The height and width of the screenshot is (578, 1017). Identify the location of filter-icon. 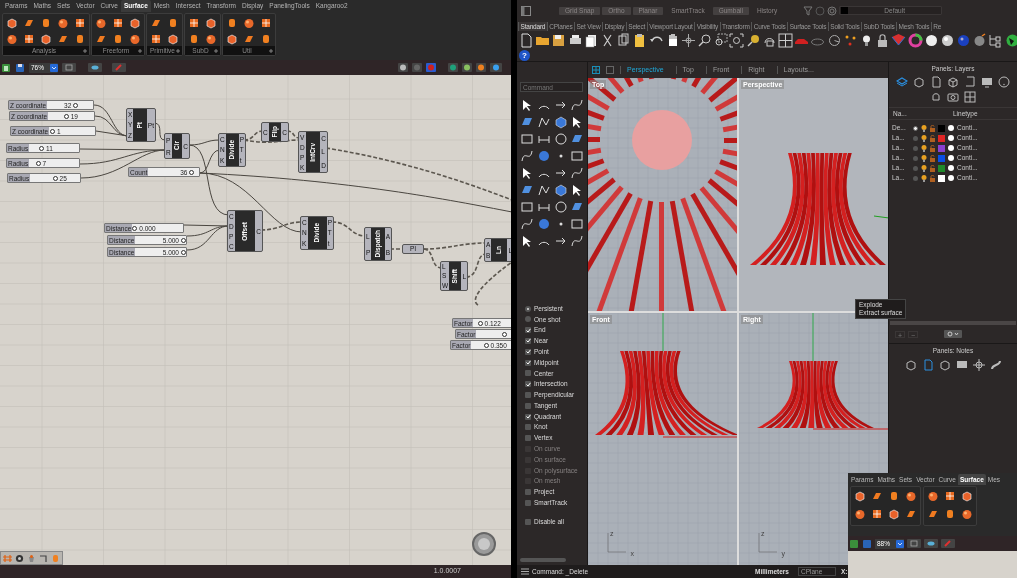
(808, 10).